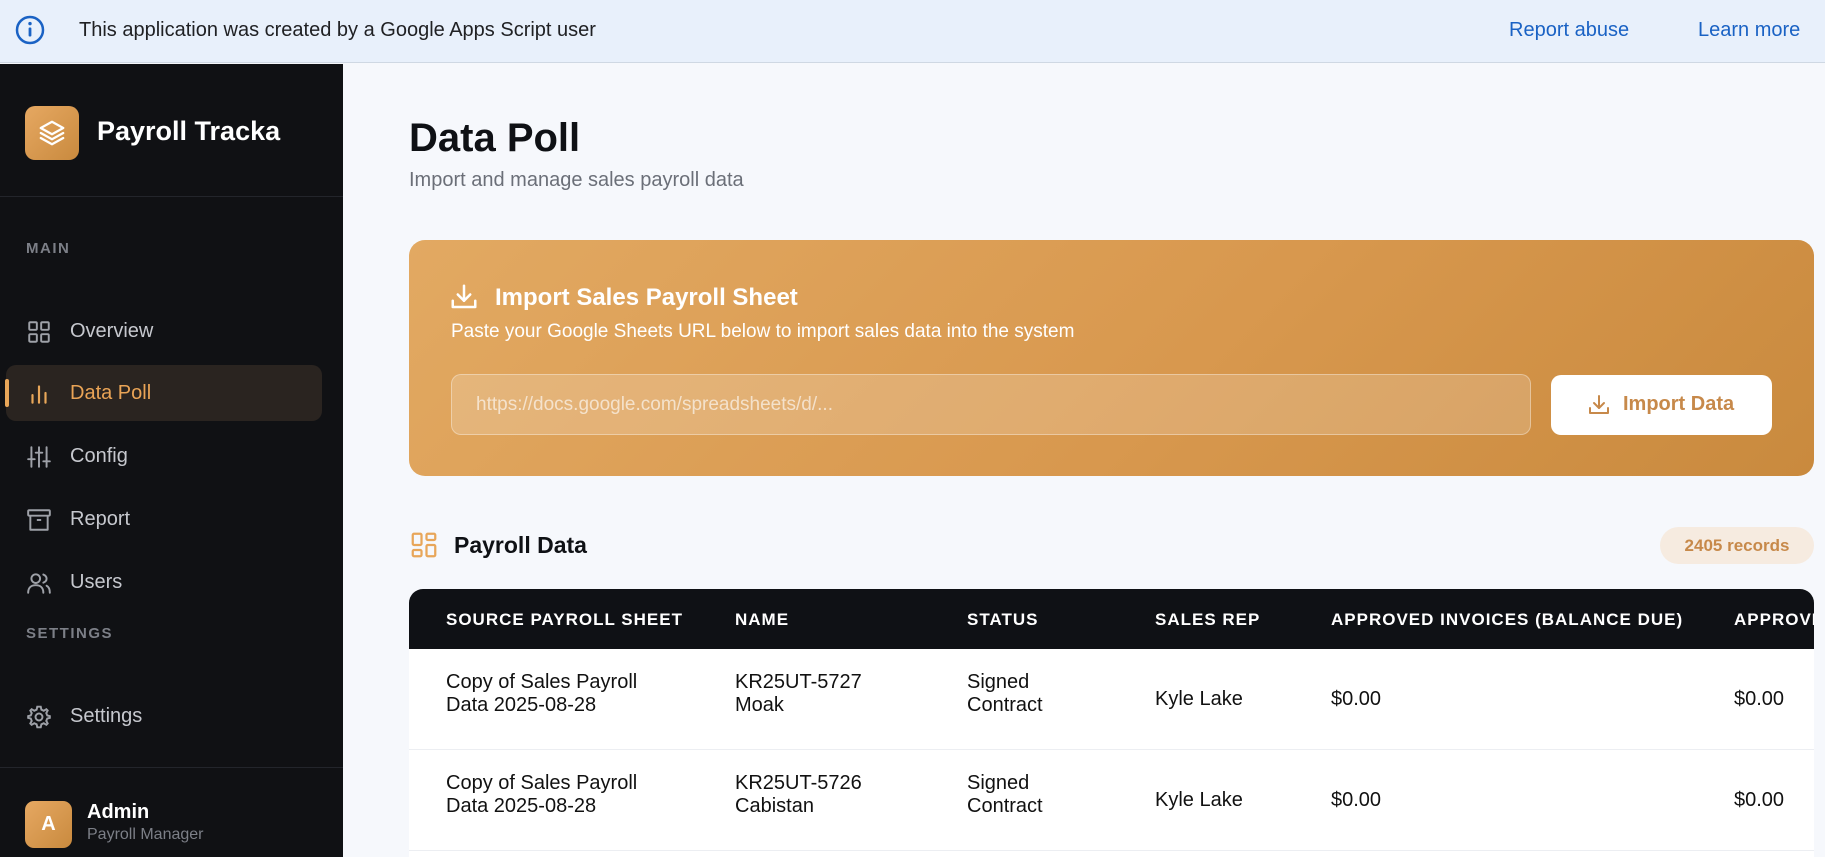 This screenshot has width=1825, height=857. What do you see at coordinates (100, 519) in the screenshot?
I see `sidebar-item-label: Report` at bounding box center [100, 519].